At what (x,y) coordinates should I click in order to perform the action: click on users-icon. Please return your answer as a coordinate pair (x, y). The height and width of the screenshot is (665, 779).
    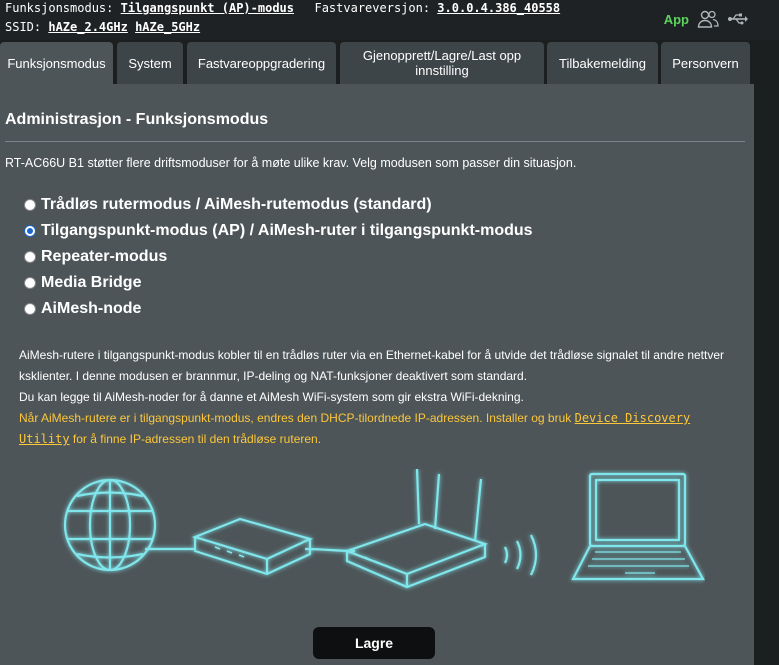
    Looking at the image, I should click on (708, 19).